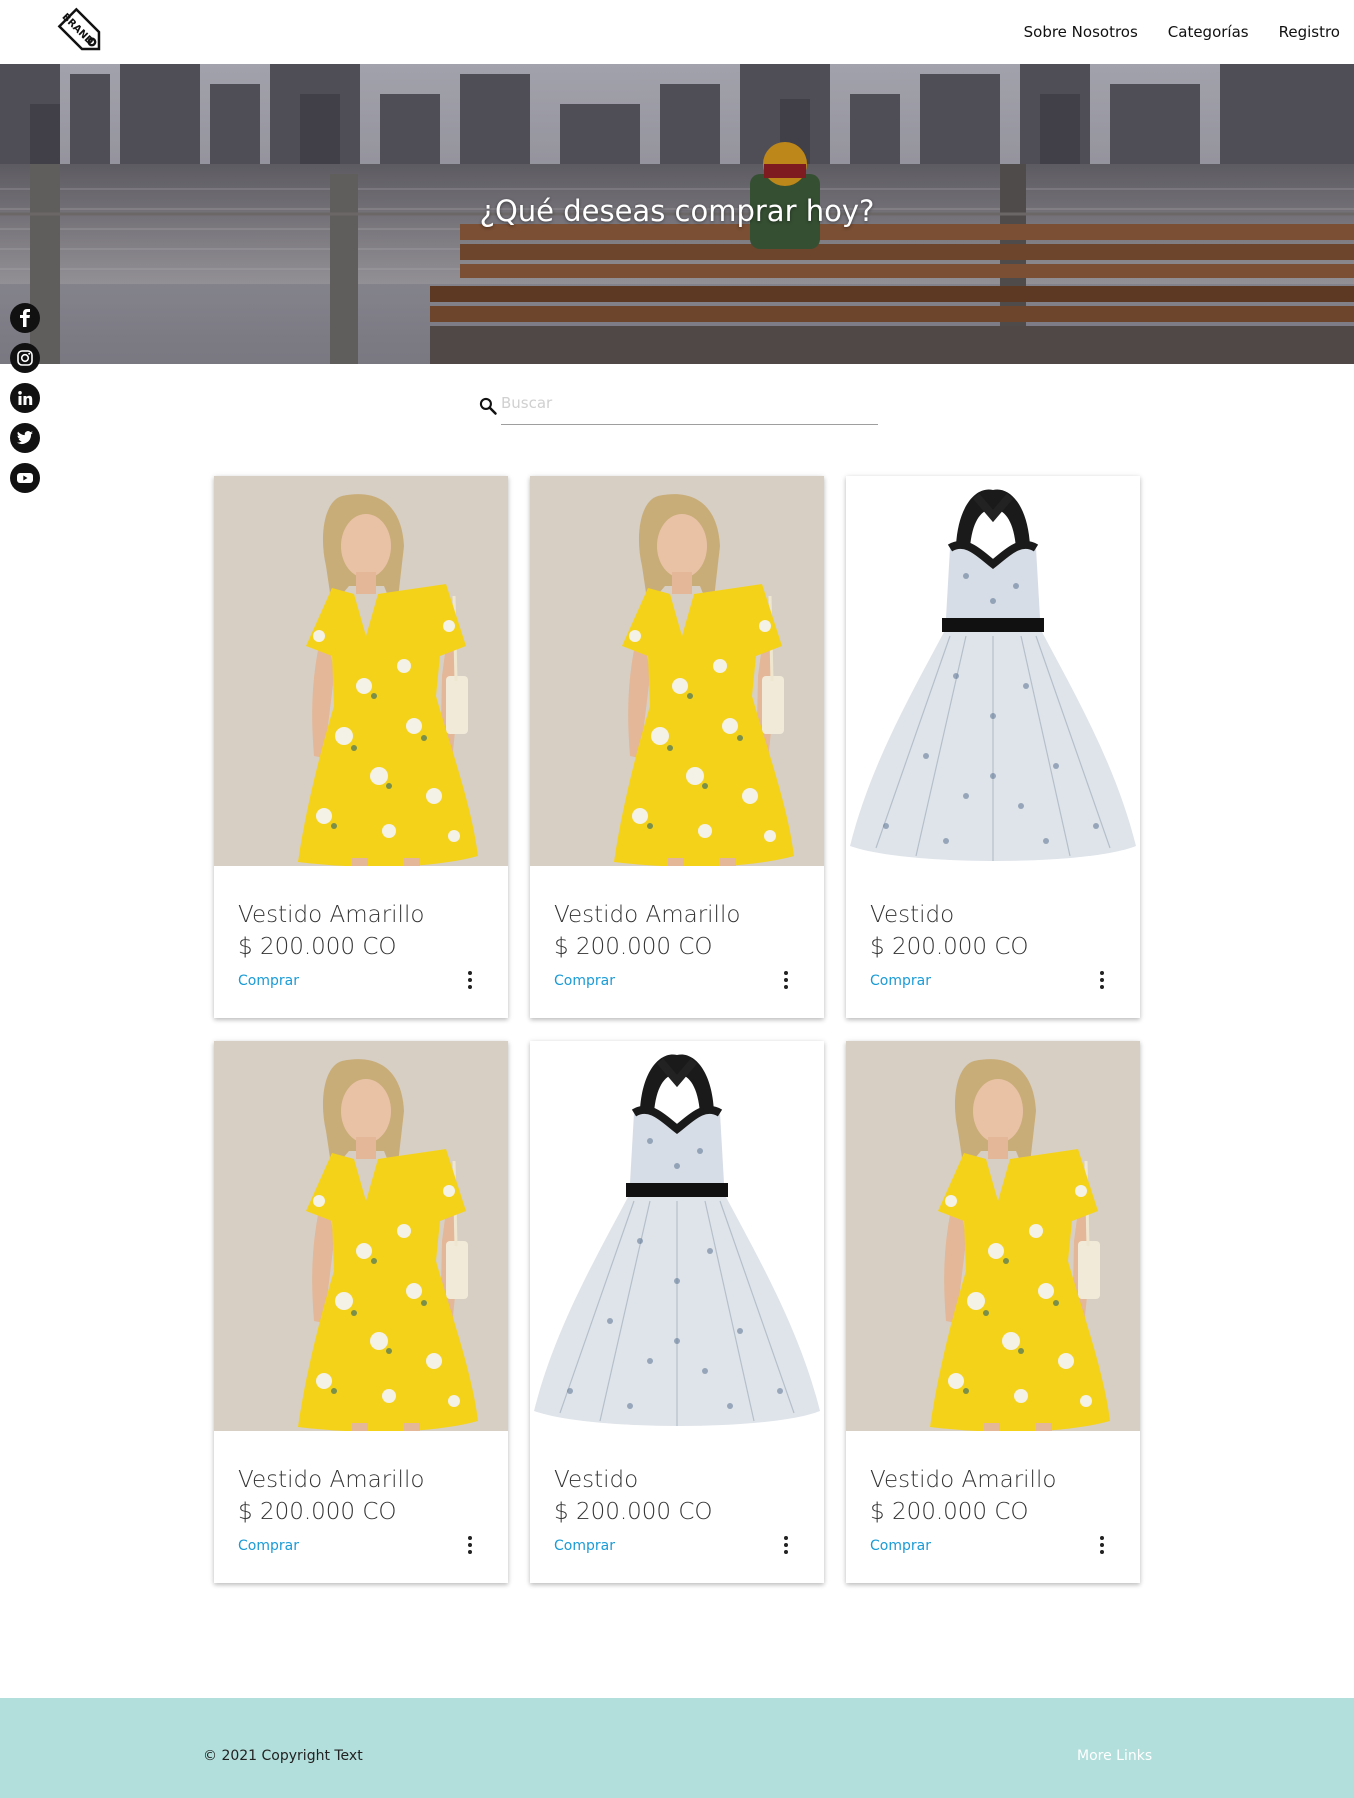 Image resolution: width=1354 pixels, height=1798 pixels. What do you see at coordinates (1114, 1756) in the screenshot?
I see `footer-more-links: More Links` at bounding box center [1114, 1756].